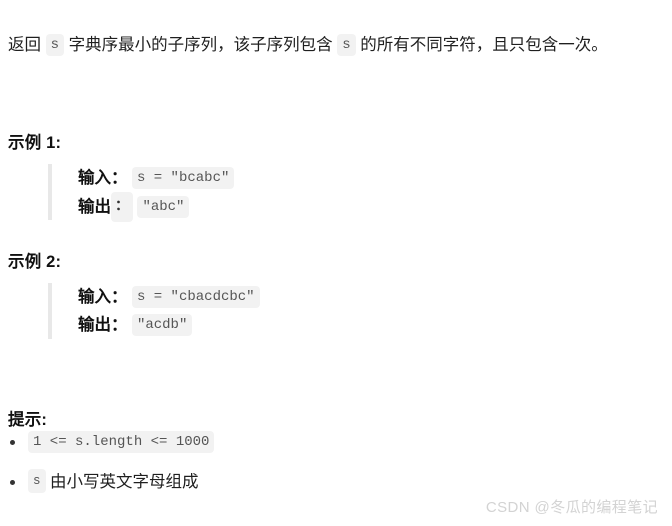 This screenshot has height=526, width=672. Describe the element at coordinates (35, 142) in the screenshot. I see `example-1-heading: 示例 1:` at that location.